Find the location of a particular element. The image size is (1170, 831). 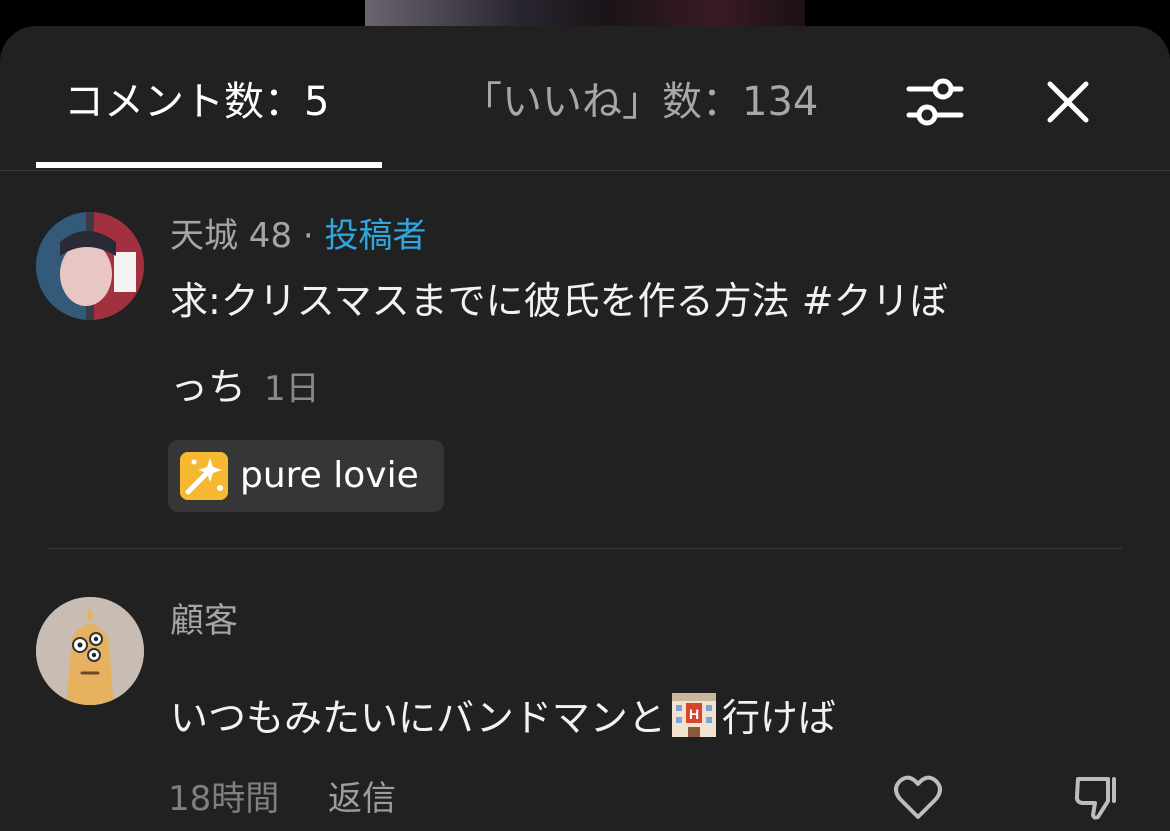

comment-divider is located at coordinates (585, 548).